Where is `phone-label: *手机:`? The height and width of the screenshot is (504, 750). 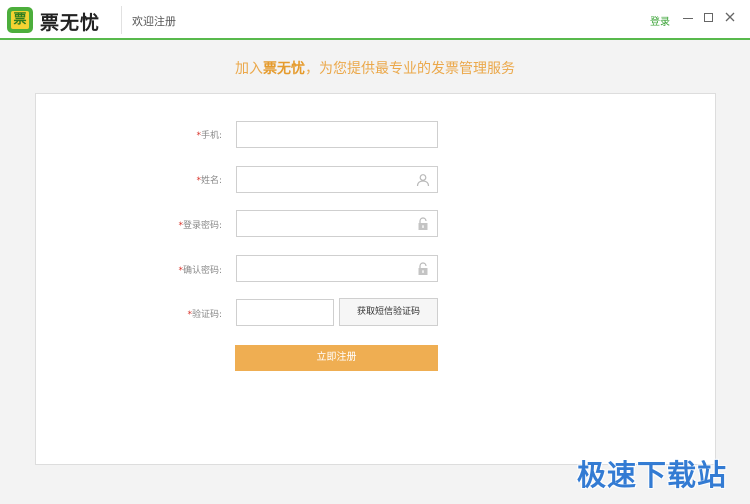 phone-label: *手机: is located at coordinates (127, 134).